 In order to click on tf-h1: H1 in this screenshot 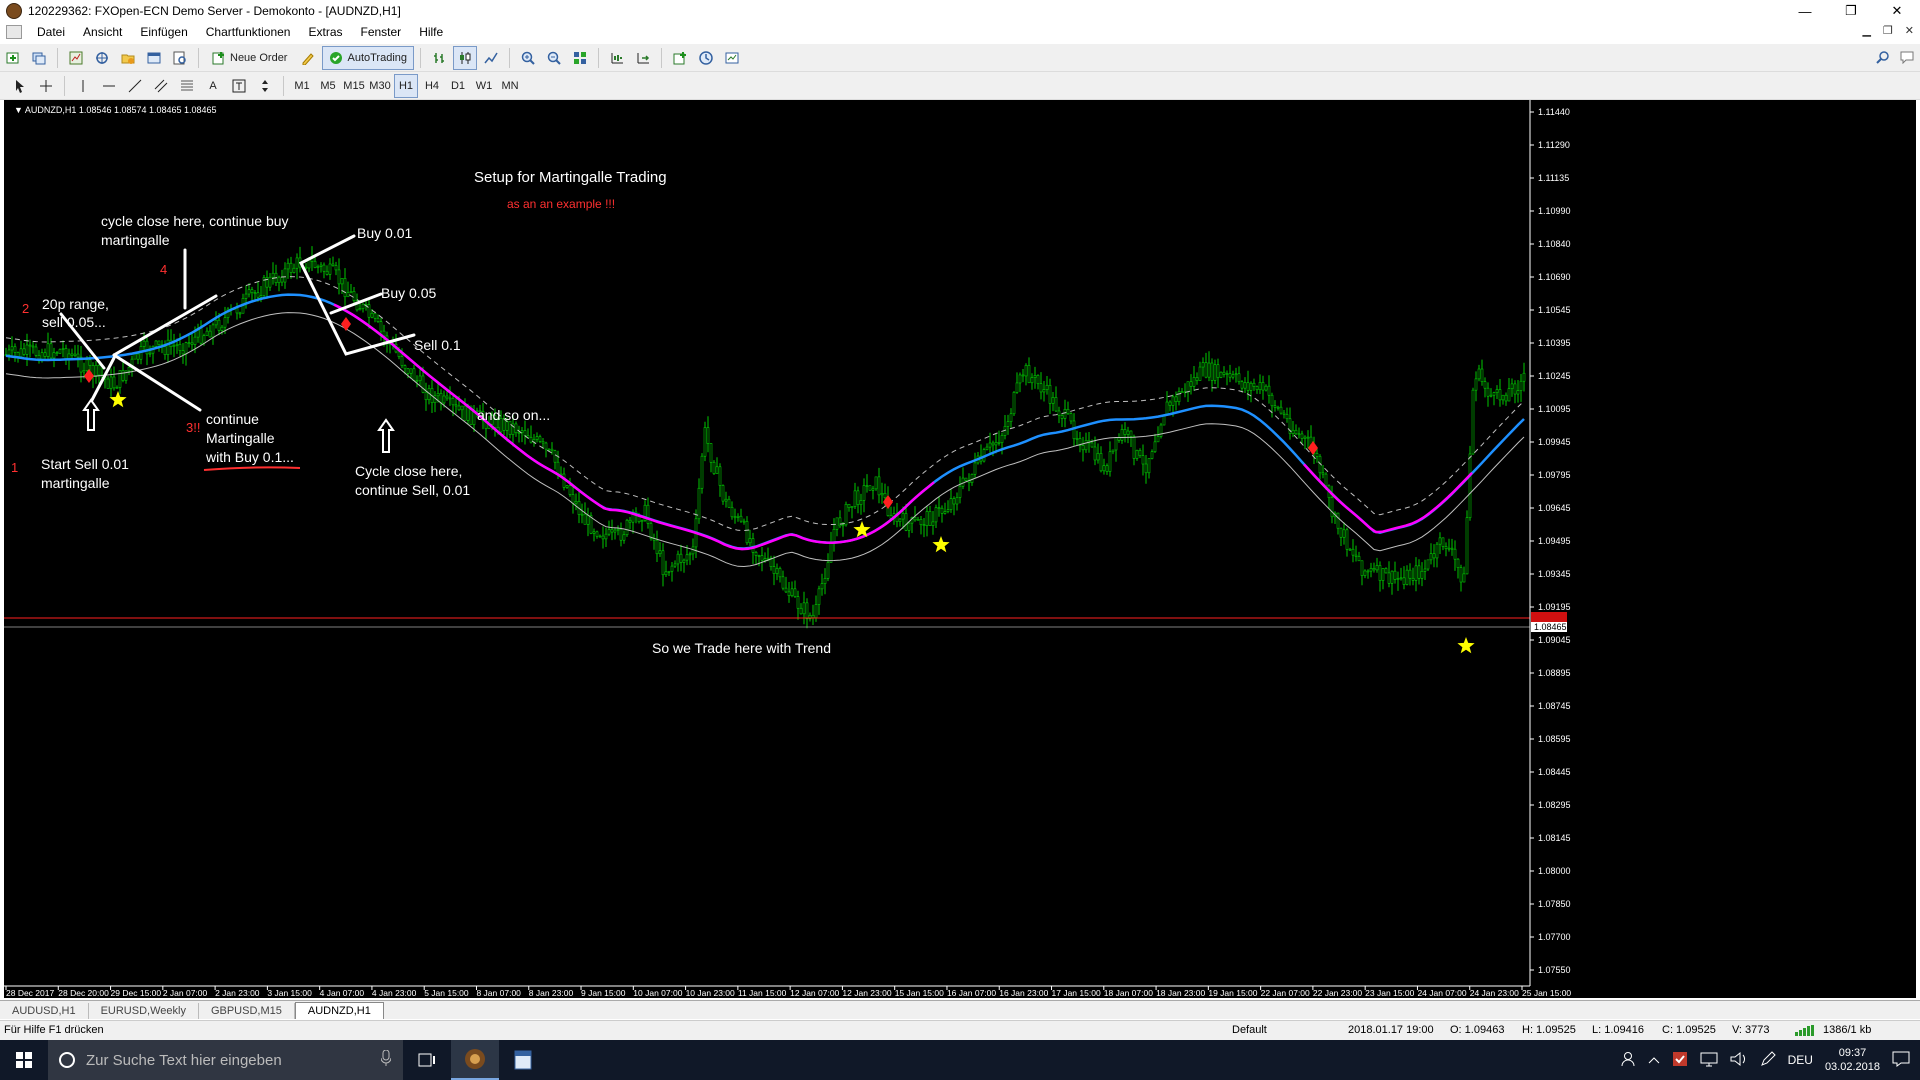, I will do `click(406, 85)`.